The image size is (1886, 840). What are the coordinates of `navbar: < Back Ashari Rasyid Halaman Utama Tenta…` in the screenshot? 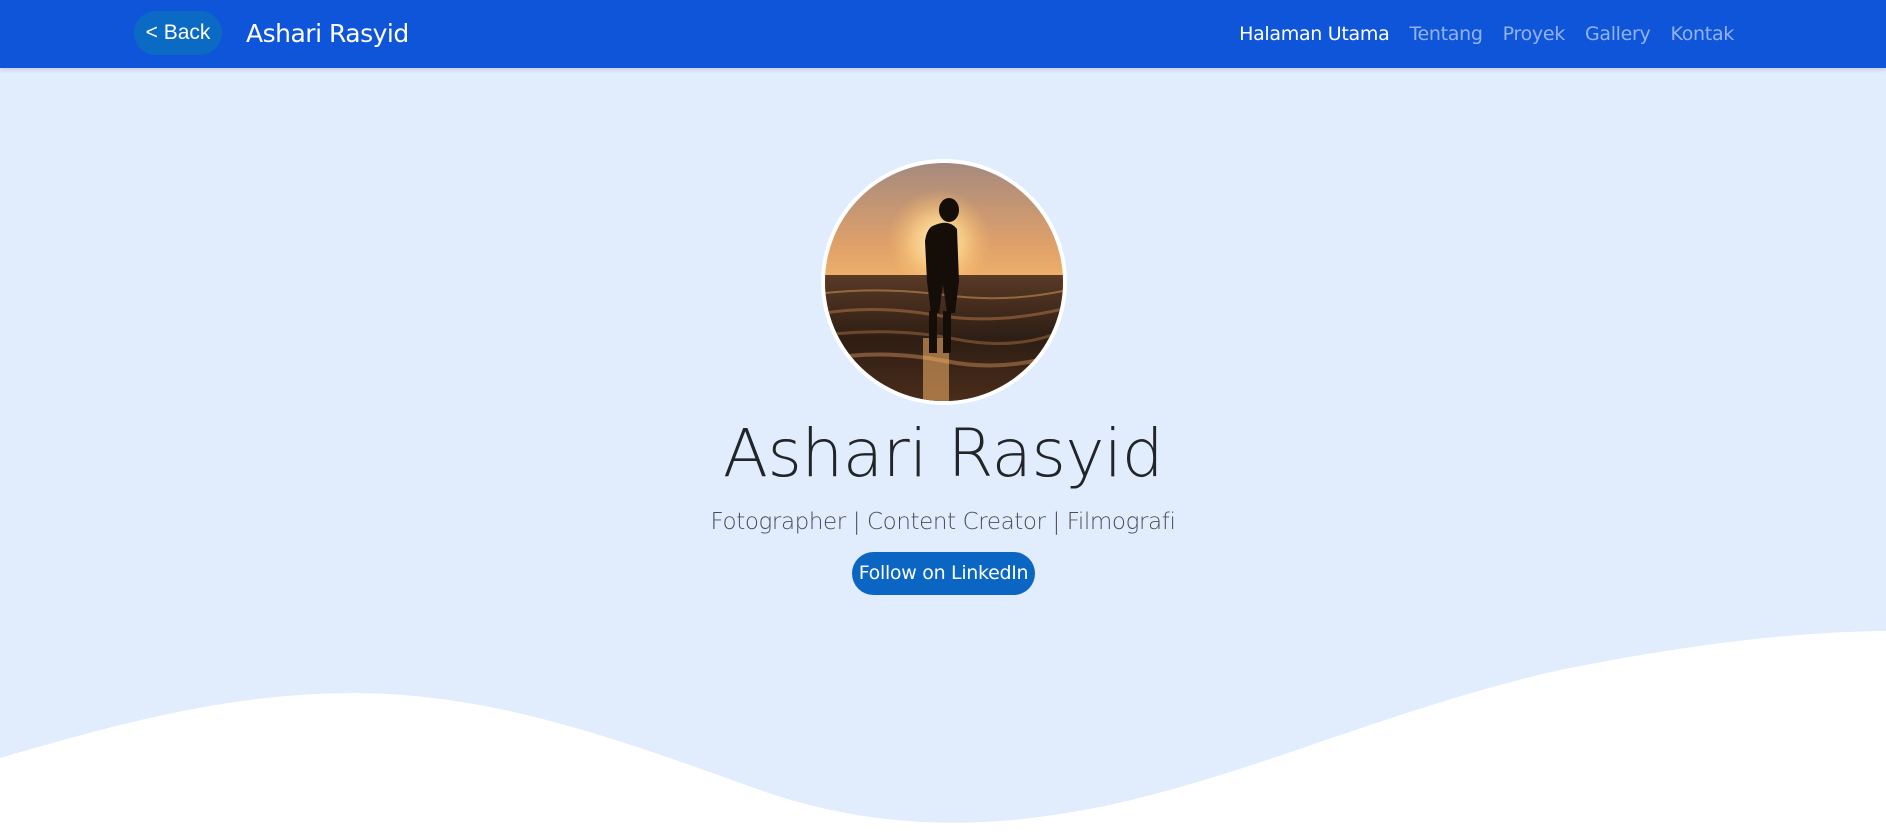 It's located at (943, 34).